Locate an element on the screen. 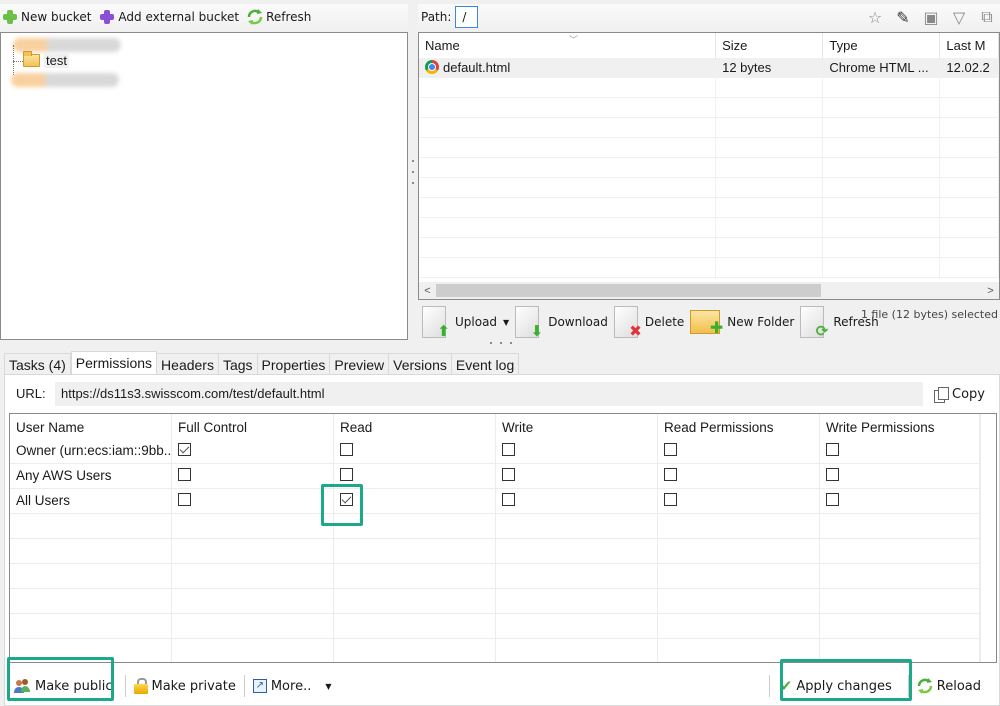 The height and width of the screenshot is (706, 1000). plus-icon is located at coordinates (10, 17).